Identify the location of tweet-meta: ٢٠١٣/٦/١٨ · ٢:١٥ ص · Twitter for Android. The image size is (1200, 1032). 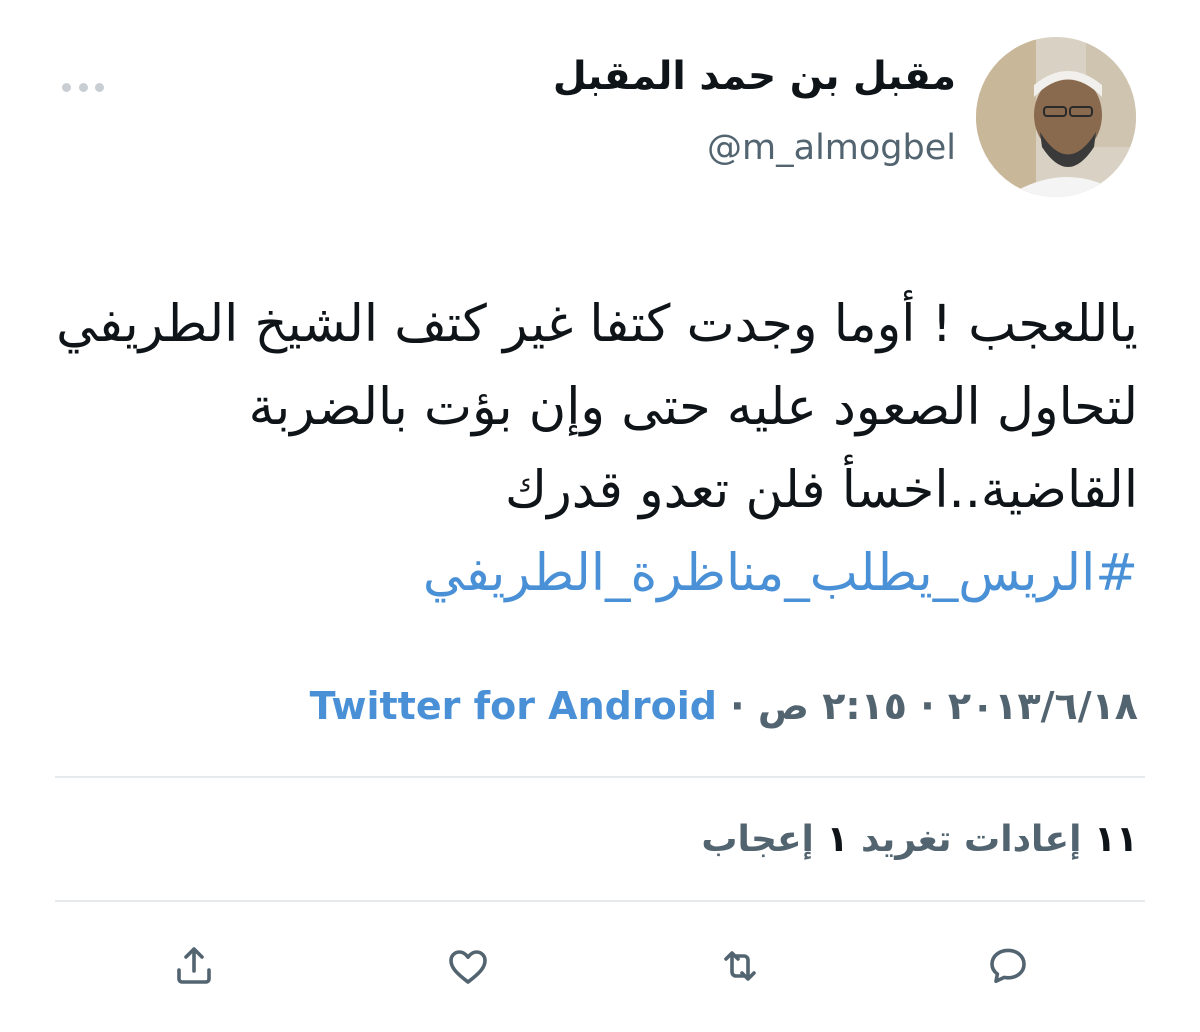
(724, 706).